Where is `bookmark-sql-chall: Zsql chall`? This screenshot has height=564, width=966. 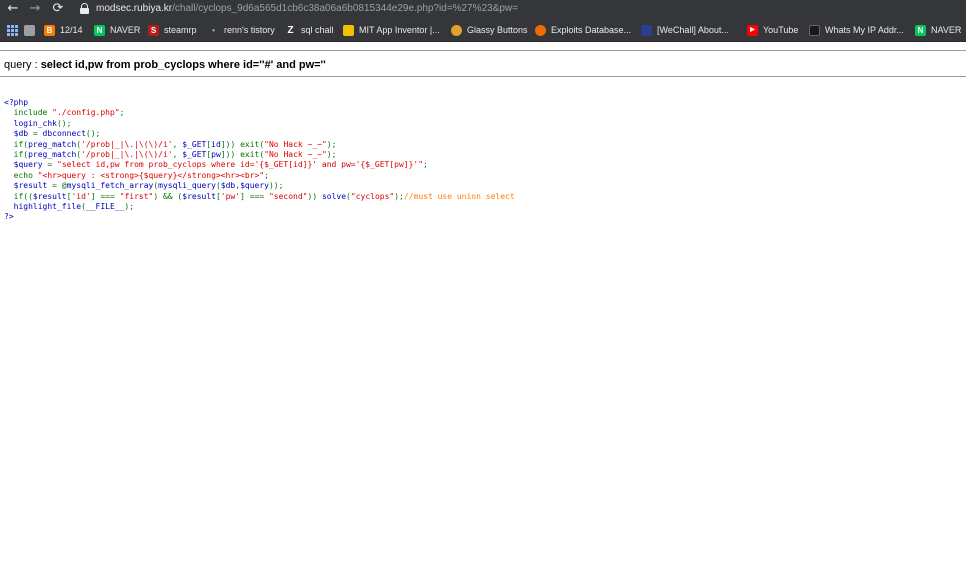 bookmark-sql-chall: Zsql chall is located at coordinates (309, 30).